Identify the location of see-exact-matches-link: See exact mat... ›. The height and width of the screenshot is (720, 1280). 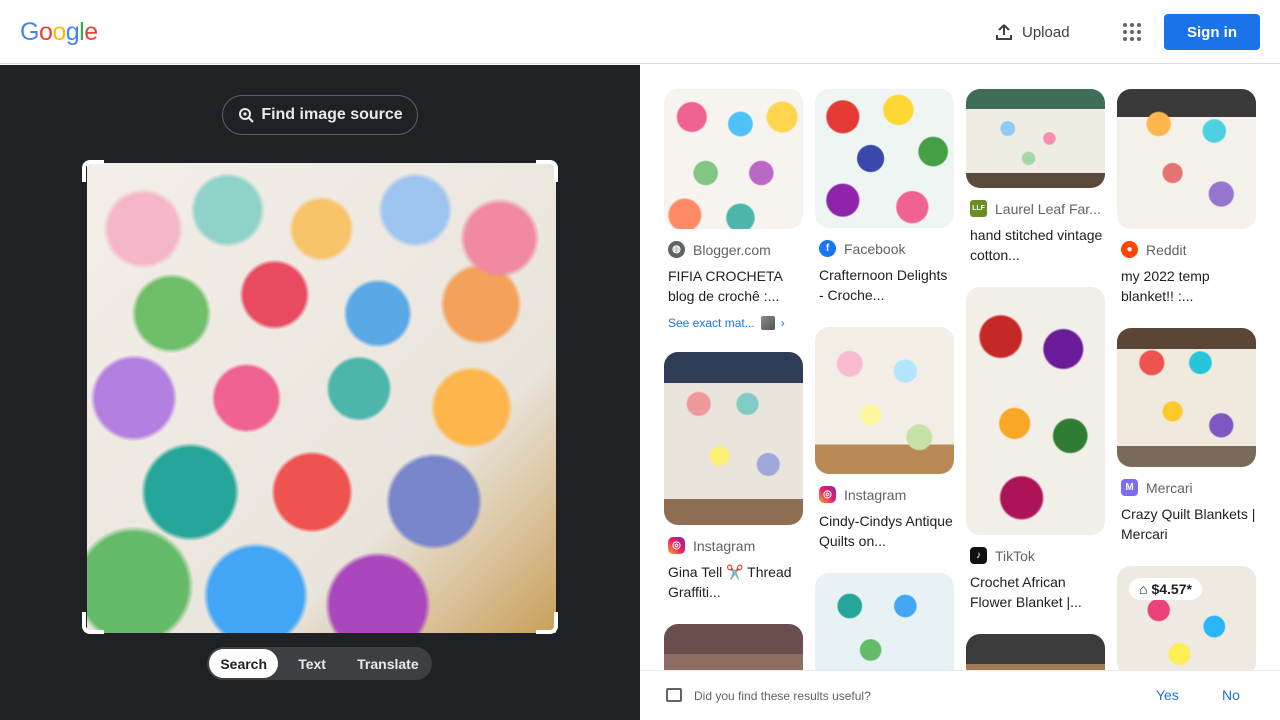
(733, 323).